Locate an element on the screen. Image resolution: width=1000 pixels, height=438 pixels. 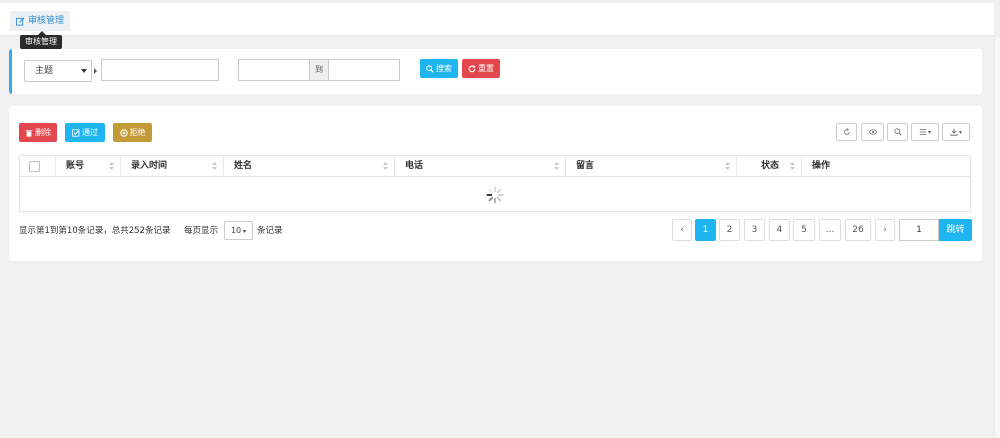
page-size-value: 10 is located at coordinates (236, 230).